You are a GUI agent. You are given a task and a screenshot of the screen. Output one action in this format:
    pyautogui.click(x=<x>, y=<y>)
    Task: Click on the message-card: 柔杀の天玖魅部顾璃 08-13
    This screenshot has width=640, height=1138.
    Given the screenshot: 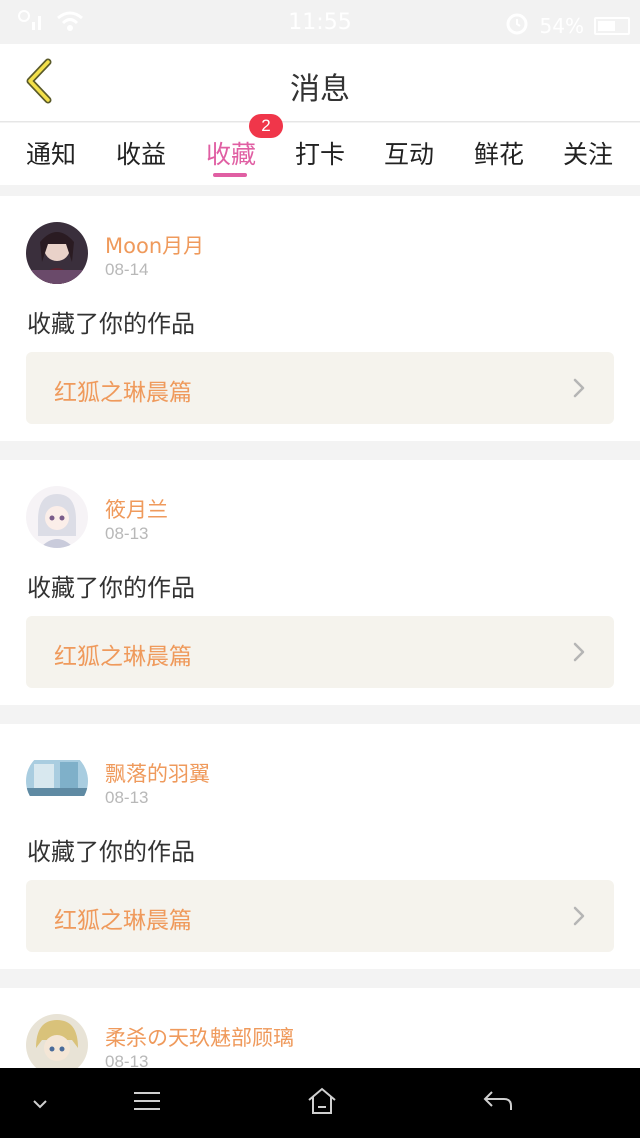 What is the action you would take?
    pyautogui.click(x=320, y=1028)
    